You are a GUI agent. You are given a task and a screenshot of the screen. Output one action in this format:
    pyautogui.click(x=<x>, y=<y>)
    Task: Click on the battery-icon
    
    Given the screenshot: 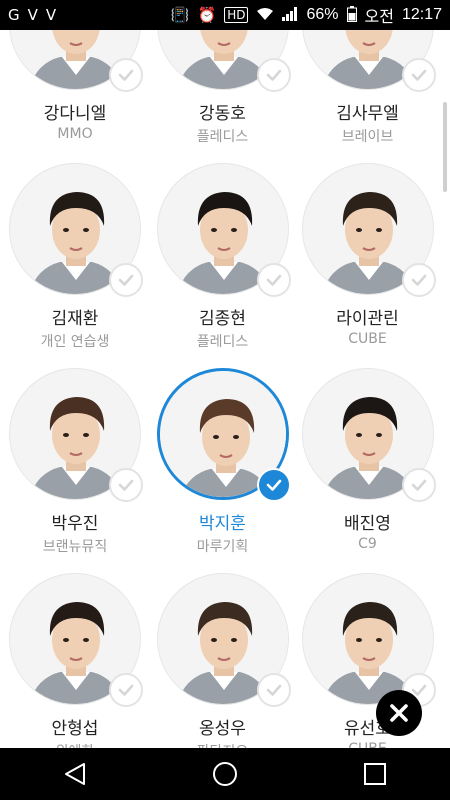 What is the action you would take?
    pyautogui.click(x=351, y=15)
    